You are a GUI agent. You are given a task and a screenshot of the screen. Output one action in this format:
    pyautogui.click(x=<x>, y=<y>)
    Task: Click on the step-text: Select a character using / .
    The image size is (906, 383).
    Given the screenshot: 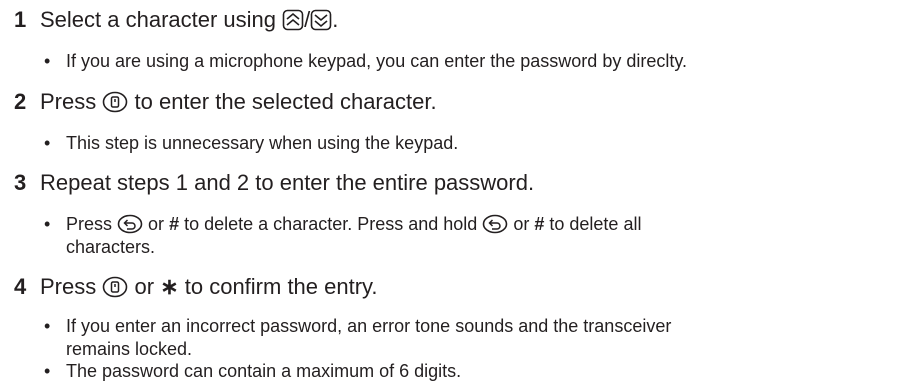 What is the action you would take?
    pyautogui.click(x=189, y=20)
    